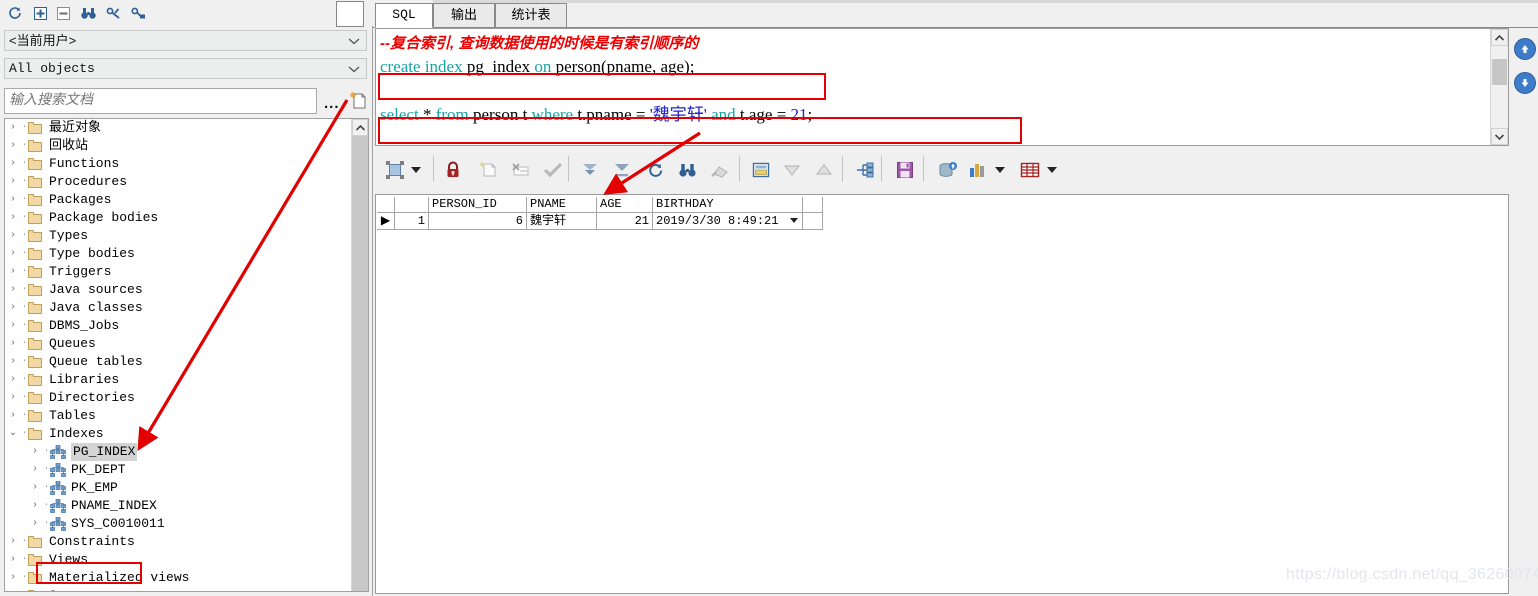  I want to click on tree-item--: › · 最近对象, so click(178, 128).